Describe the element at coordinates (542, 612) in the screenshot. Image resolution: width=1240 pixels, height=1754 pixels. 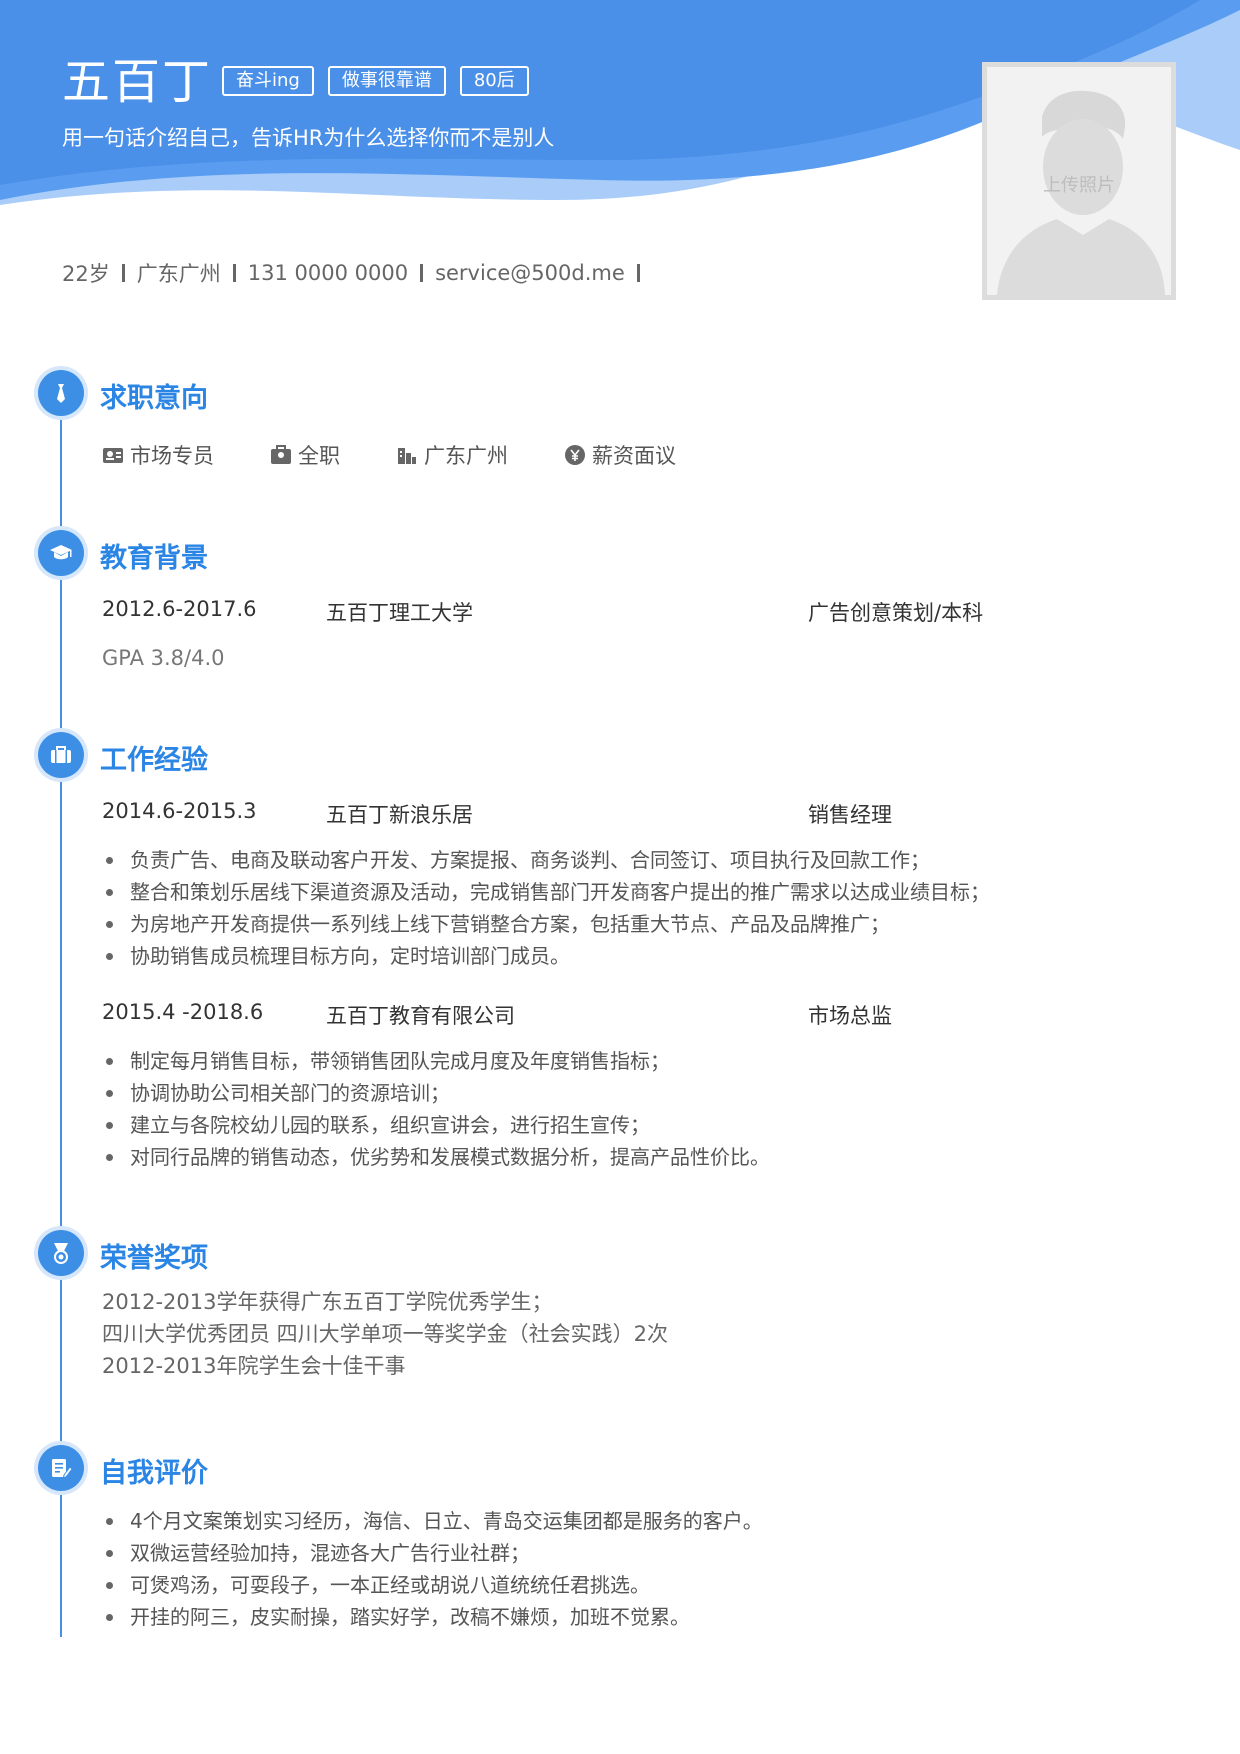
I see `education-row: 2012.6-2017.6 五百丁理工大学 广告创意策划/本科` at that location.